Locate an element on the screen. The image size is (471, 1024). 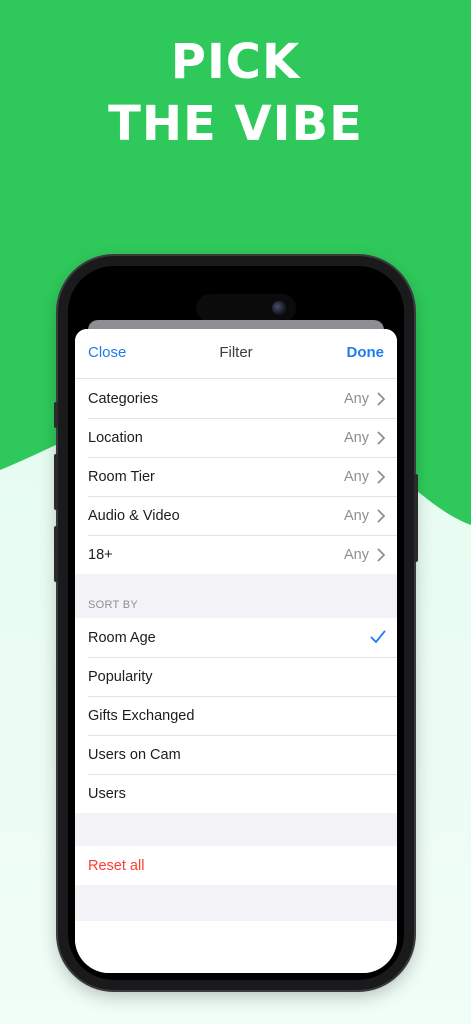
filter-row-label: Categories is located at coordinates (123, 398).